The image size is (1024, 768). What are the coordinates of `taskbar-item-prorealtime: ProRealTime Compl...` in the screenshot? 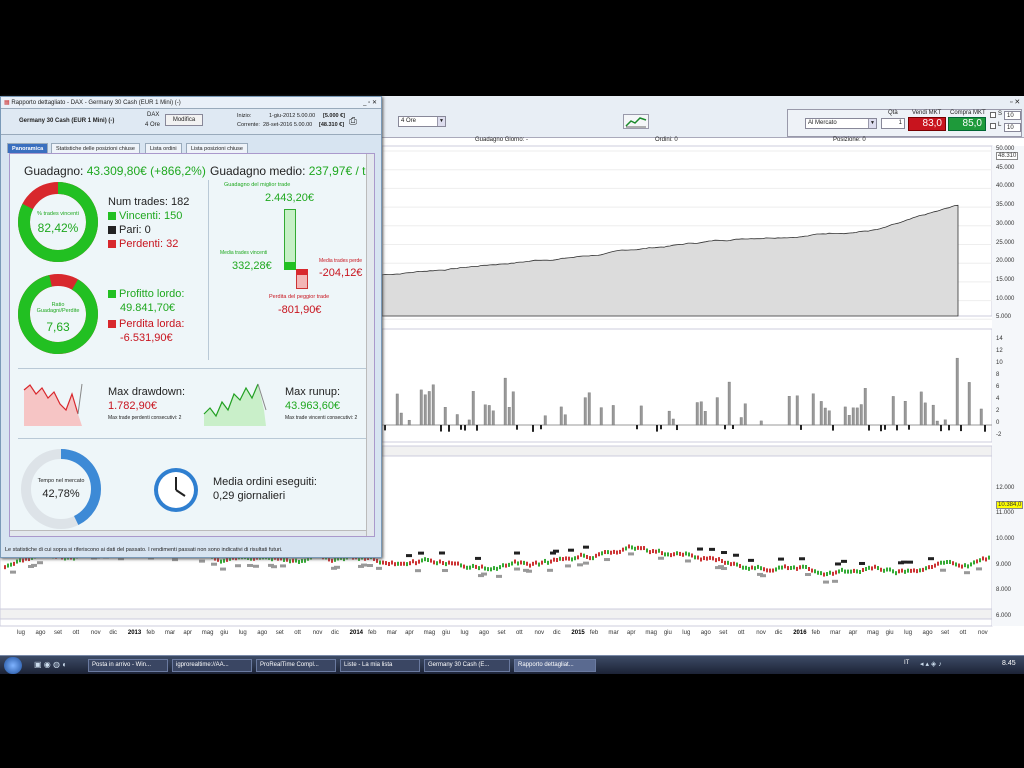 It's located at (296, 665).